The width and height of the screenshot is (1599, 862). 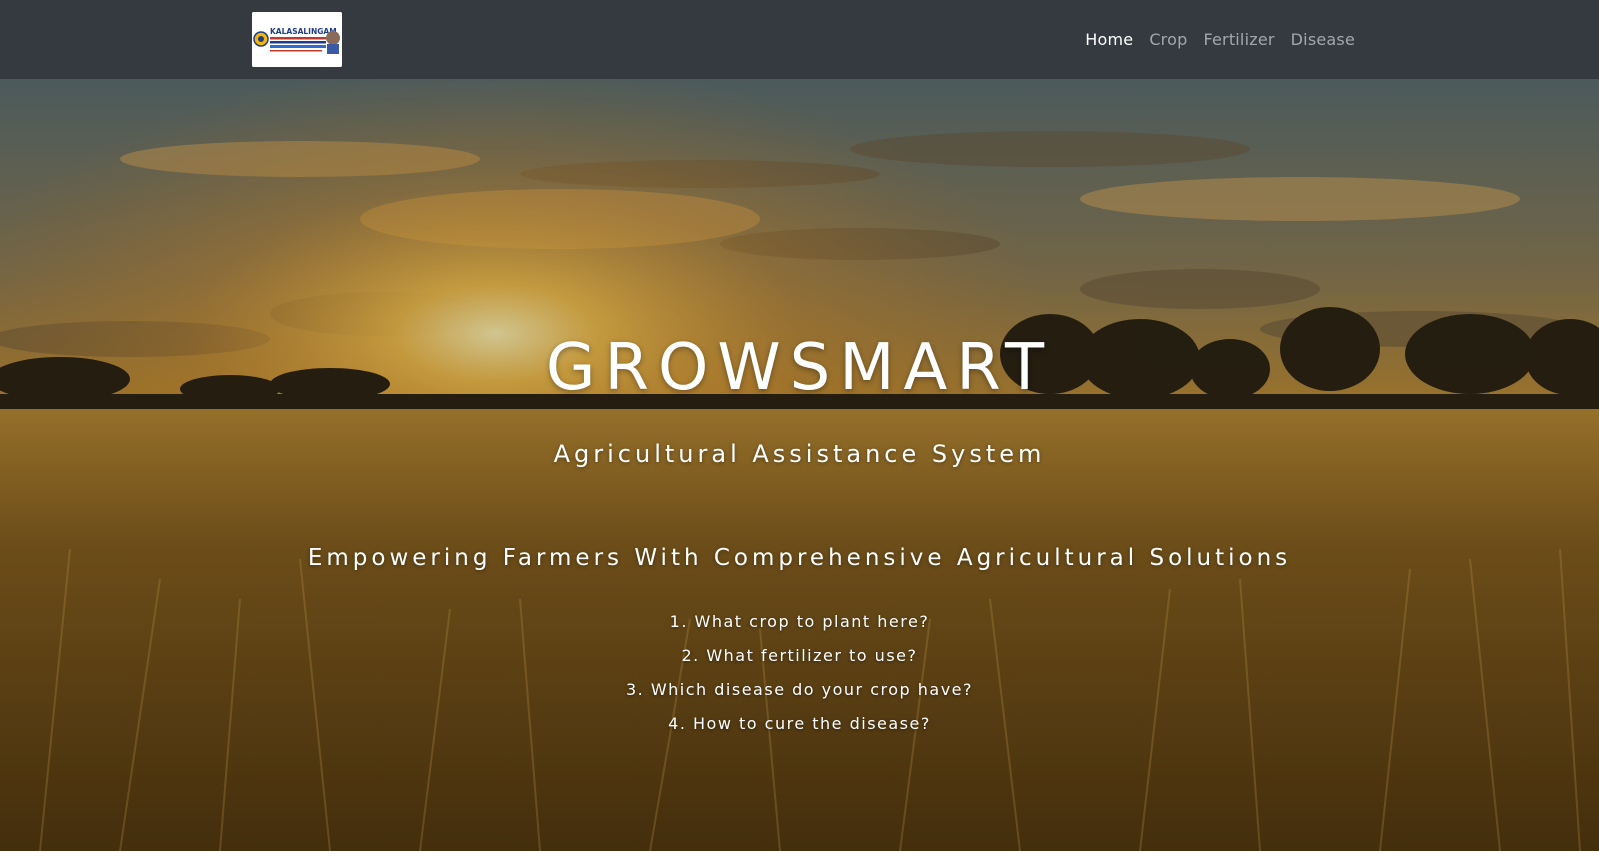 What do you see at coordinates (1238, 39) in the screenshot?
I see `nav-fertilizer: Fertilizer` at bounding box center [1238, 39].